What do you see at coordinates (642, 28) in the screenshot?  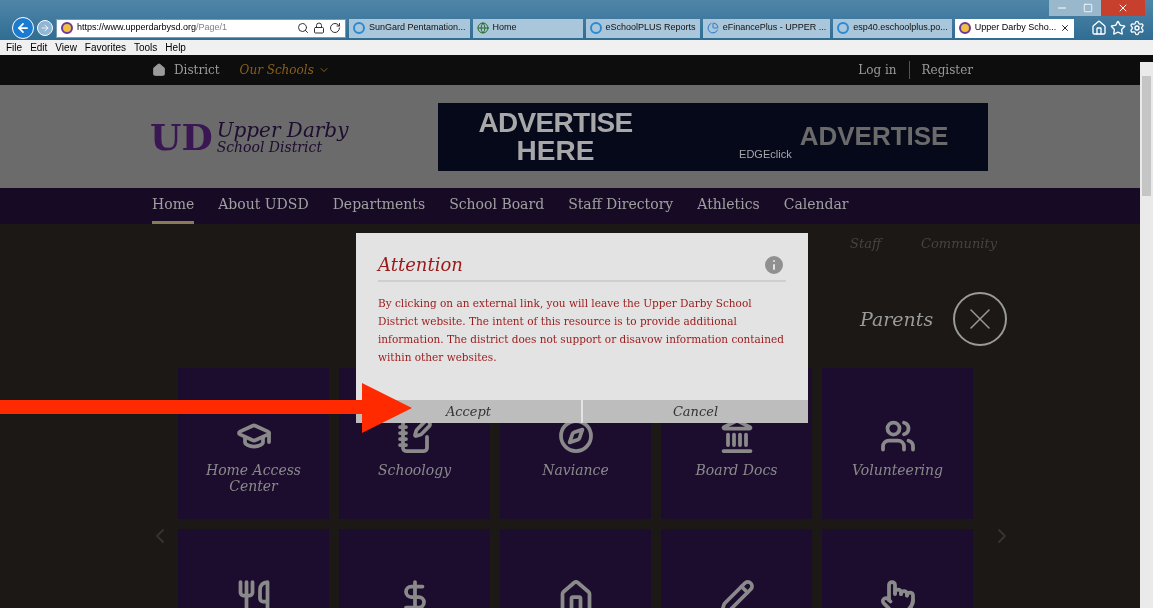 I see `browser-tab: eSchoolPLUS Reports` at bounding box center [642, 28].